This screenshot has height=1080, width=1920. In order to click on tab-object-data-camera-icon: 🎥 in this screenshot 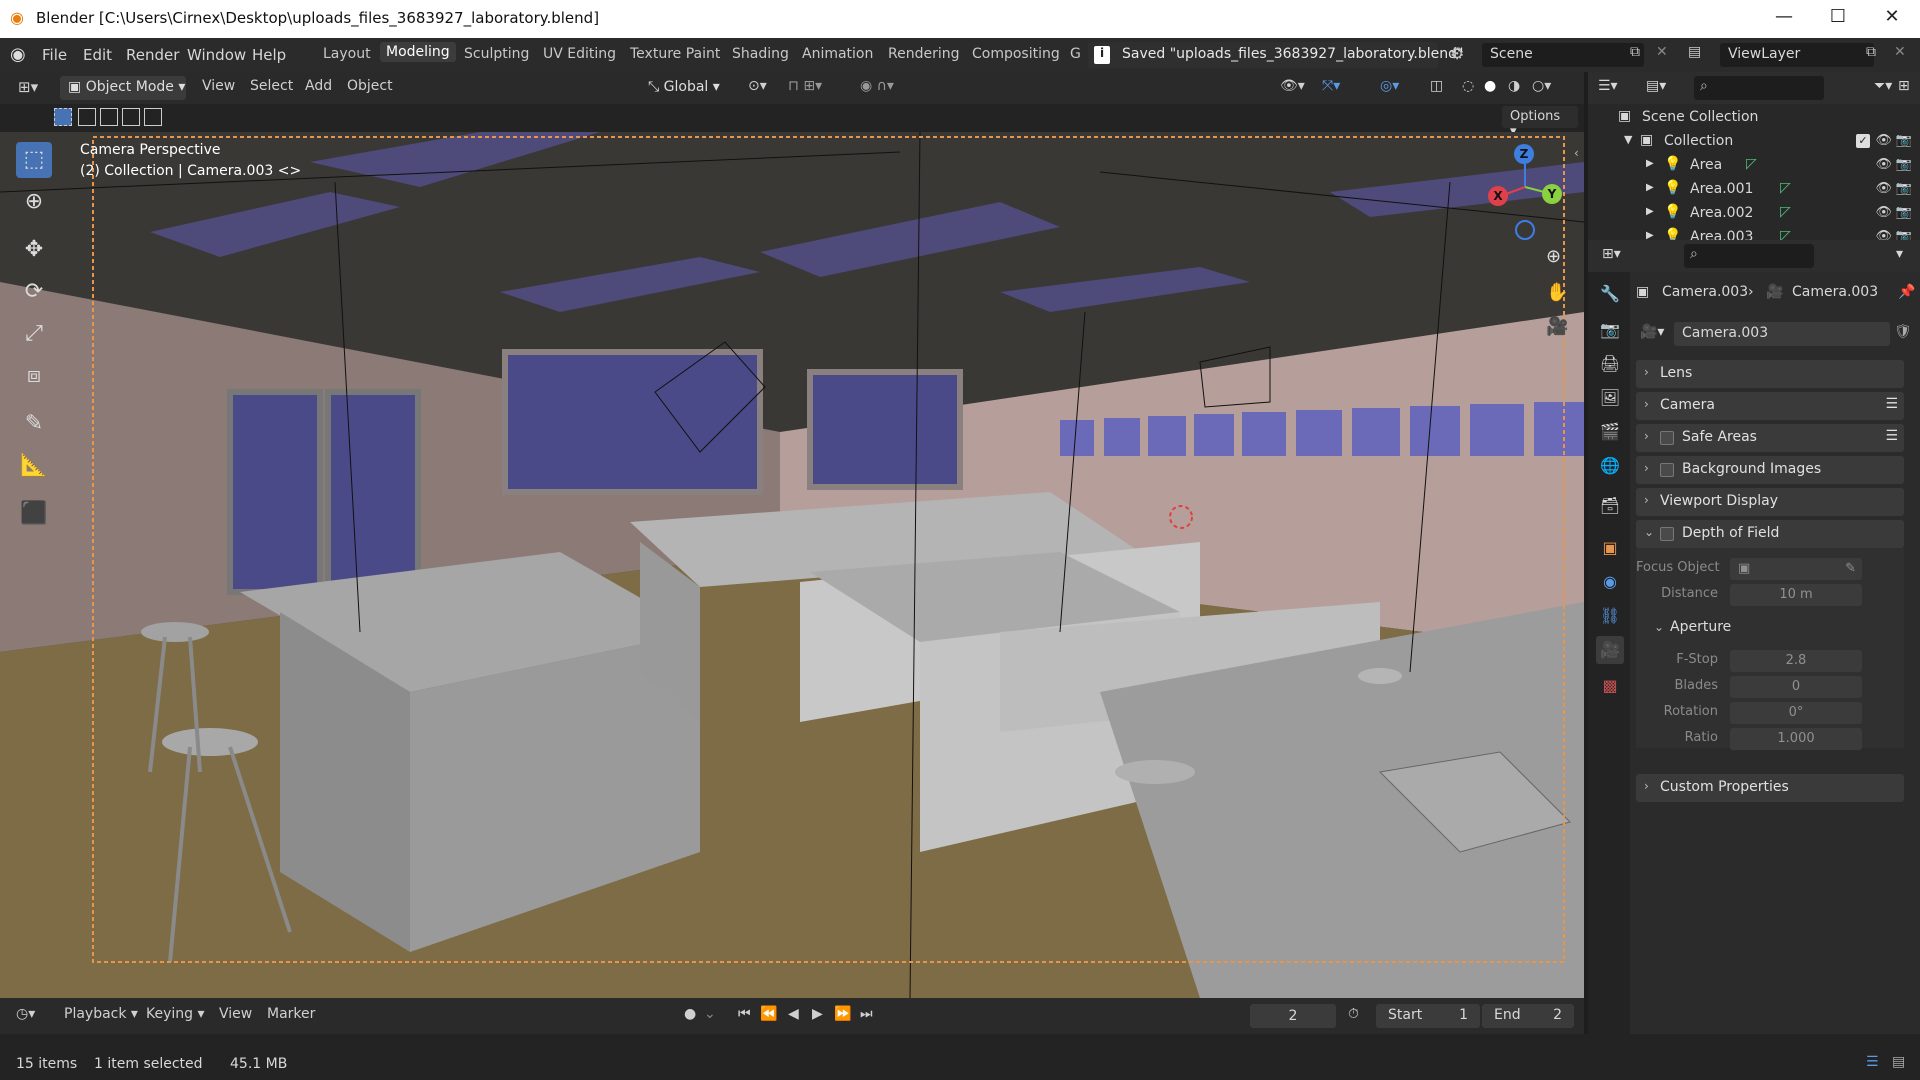, I will do `click(1610, 650)`.